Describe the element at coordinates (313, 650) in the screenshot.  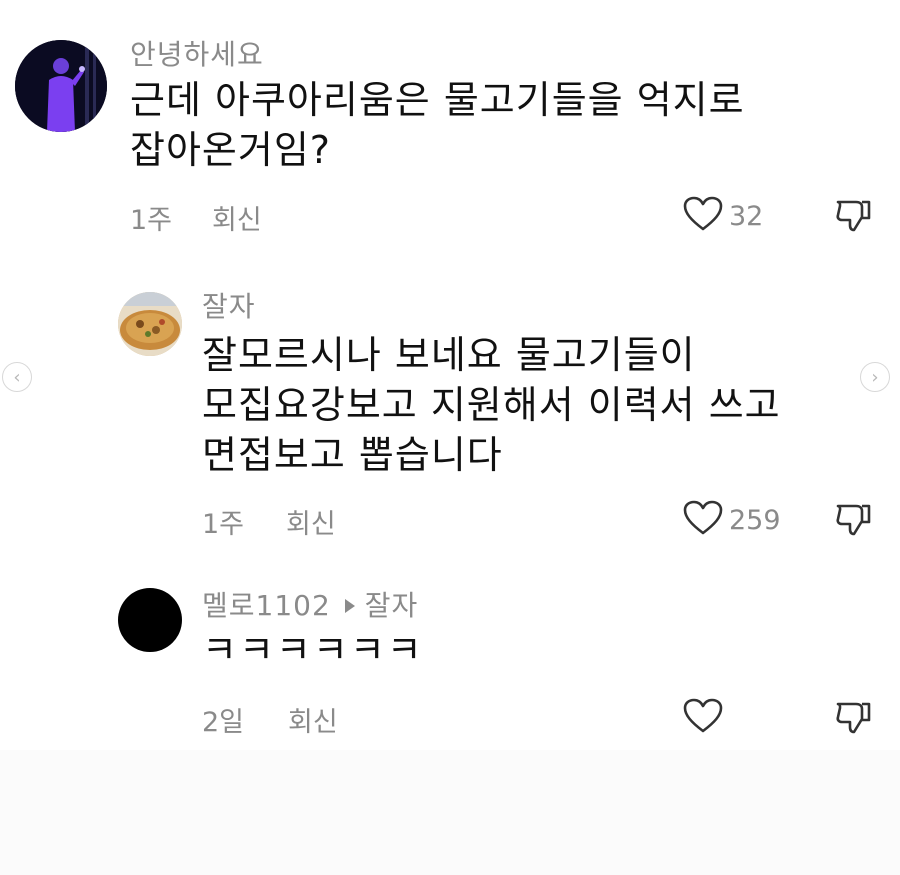
I see `comment-text-line: ㅋㅋㅋㅋㅋㅋ` at that location.